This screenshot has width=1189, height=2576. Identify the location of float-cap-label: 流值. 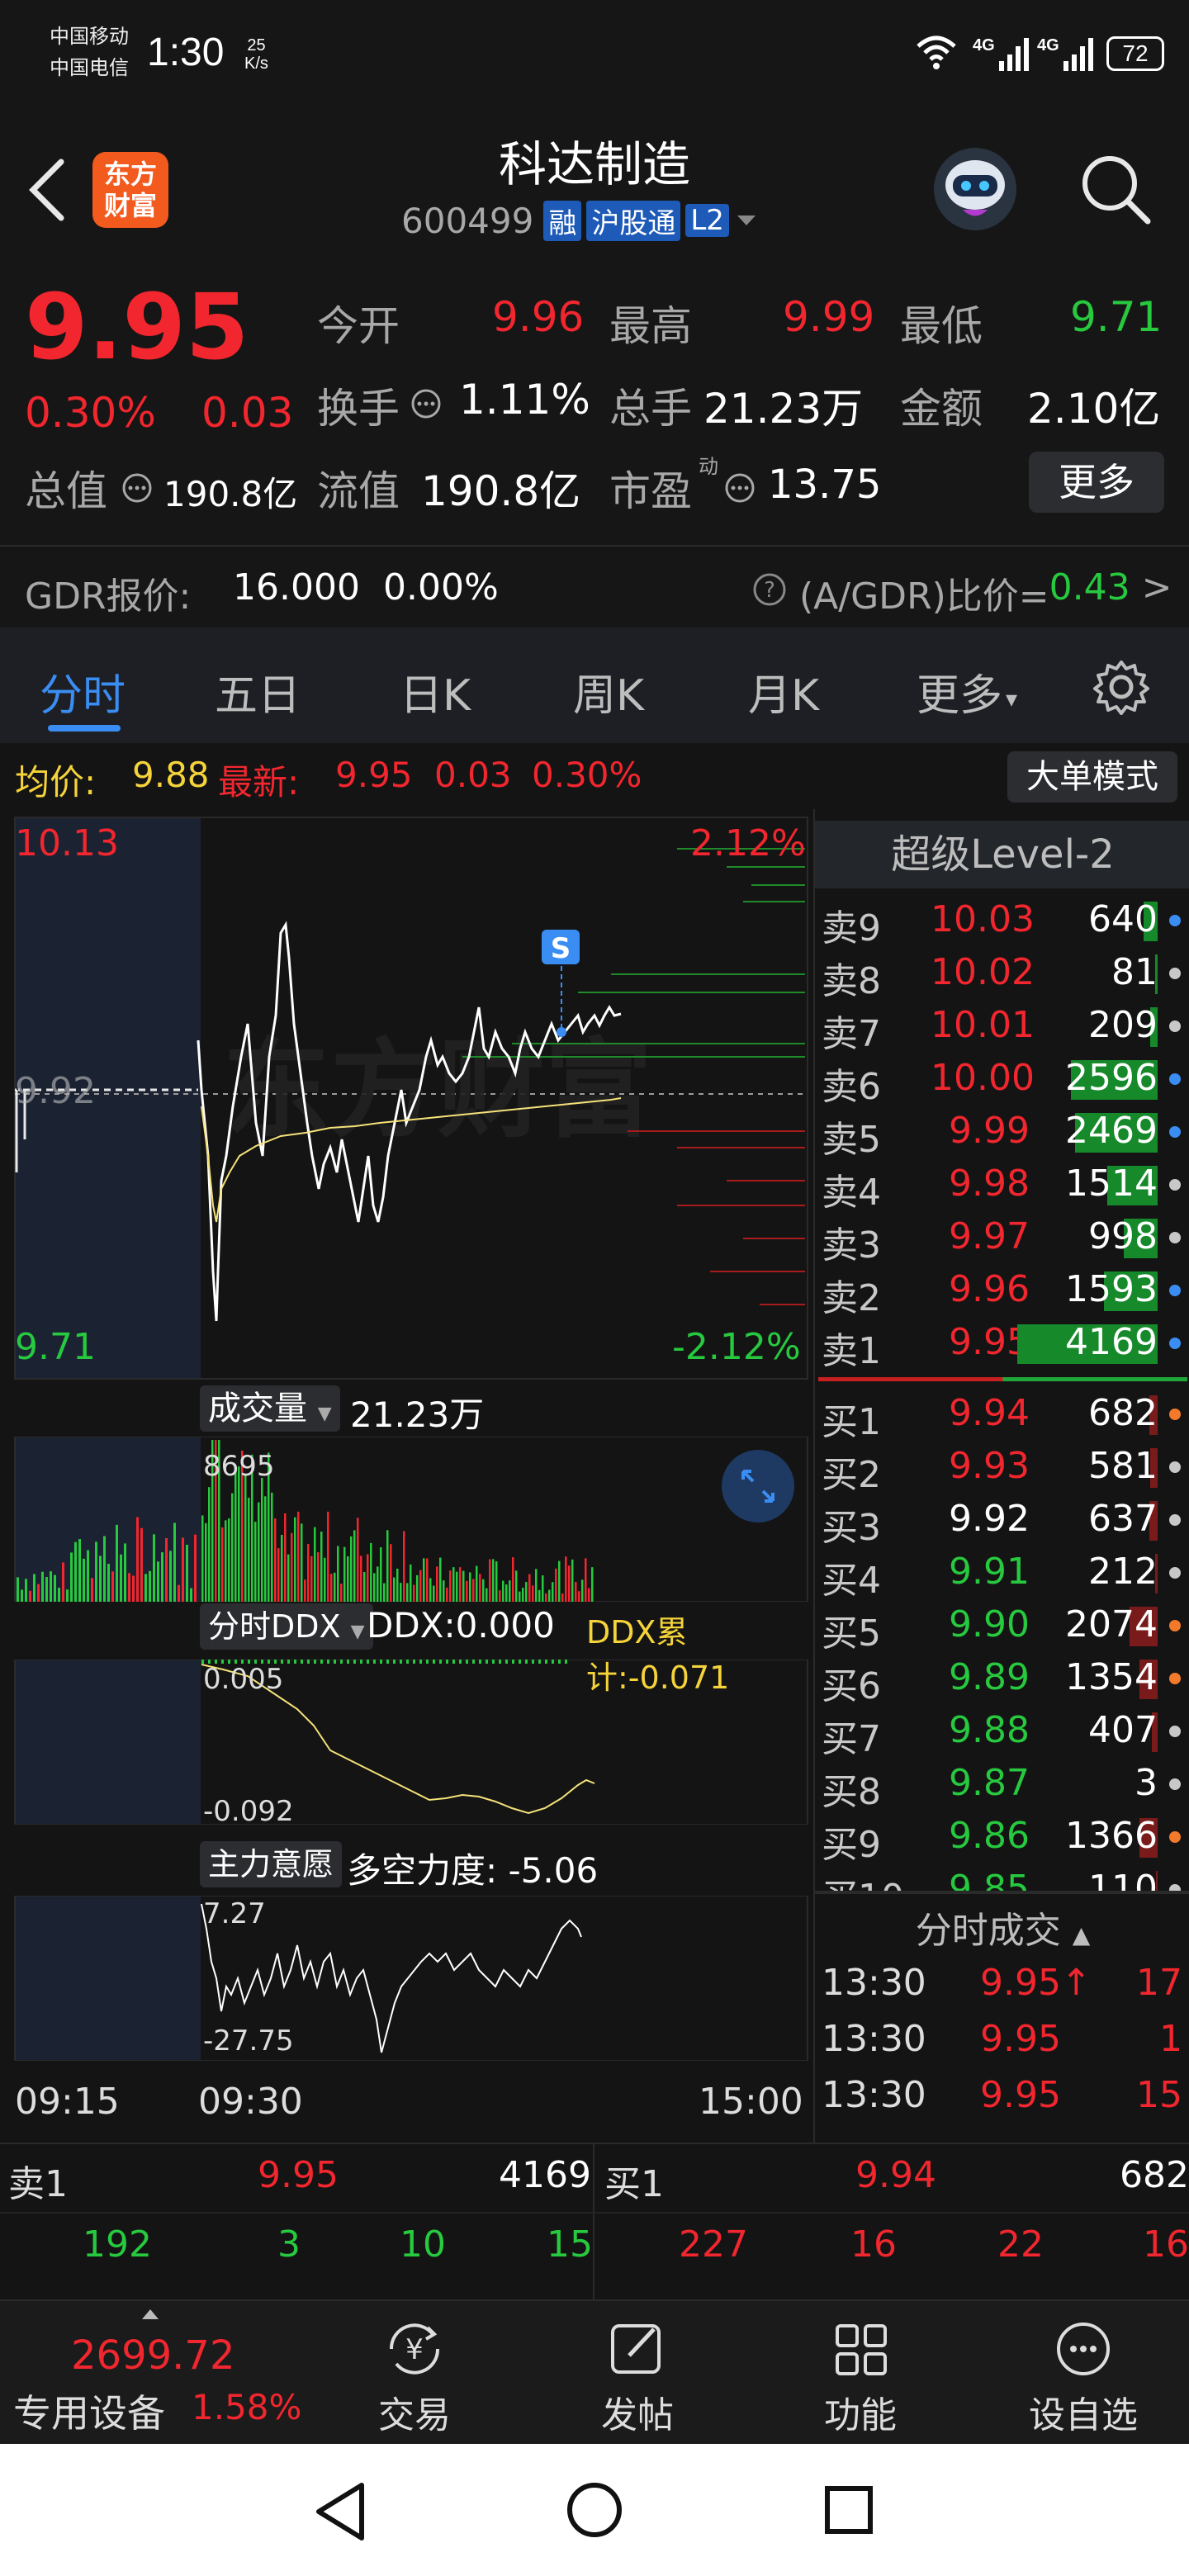
(358, 491).